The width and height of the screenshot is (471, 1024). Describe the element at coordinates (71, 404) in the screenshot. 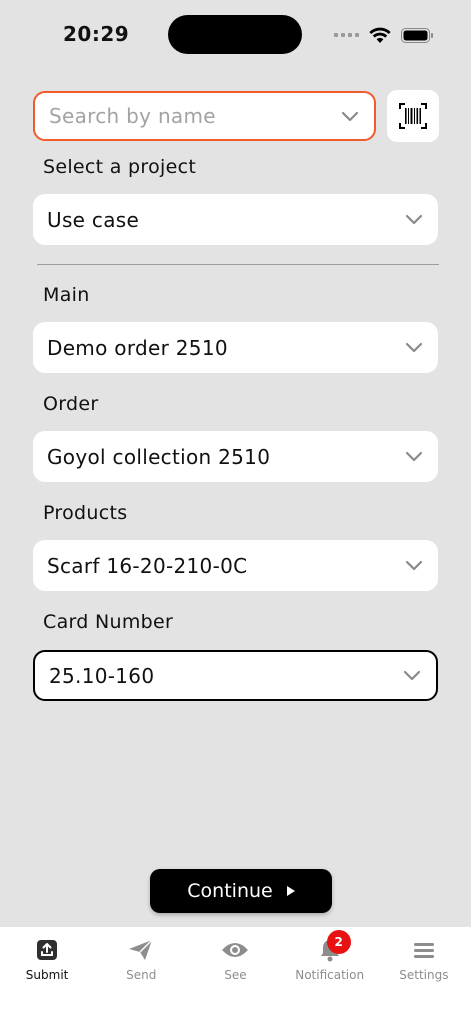

I see `order-label: Order` at that location.